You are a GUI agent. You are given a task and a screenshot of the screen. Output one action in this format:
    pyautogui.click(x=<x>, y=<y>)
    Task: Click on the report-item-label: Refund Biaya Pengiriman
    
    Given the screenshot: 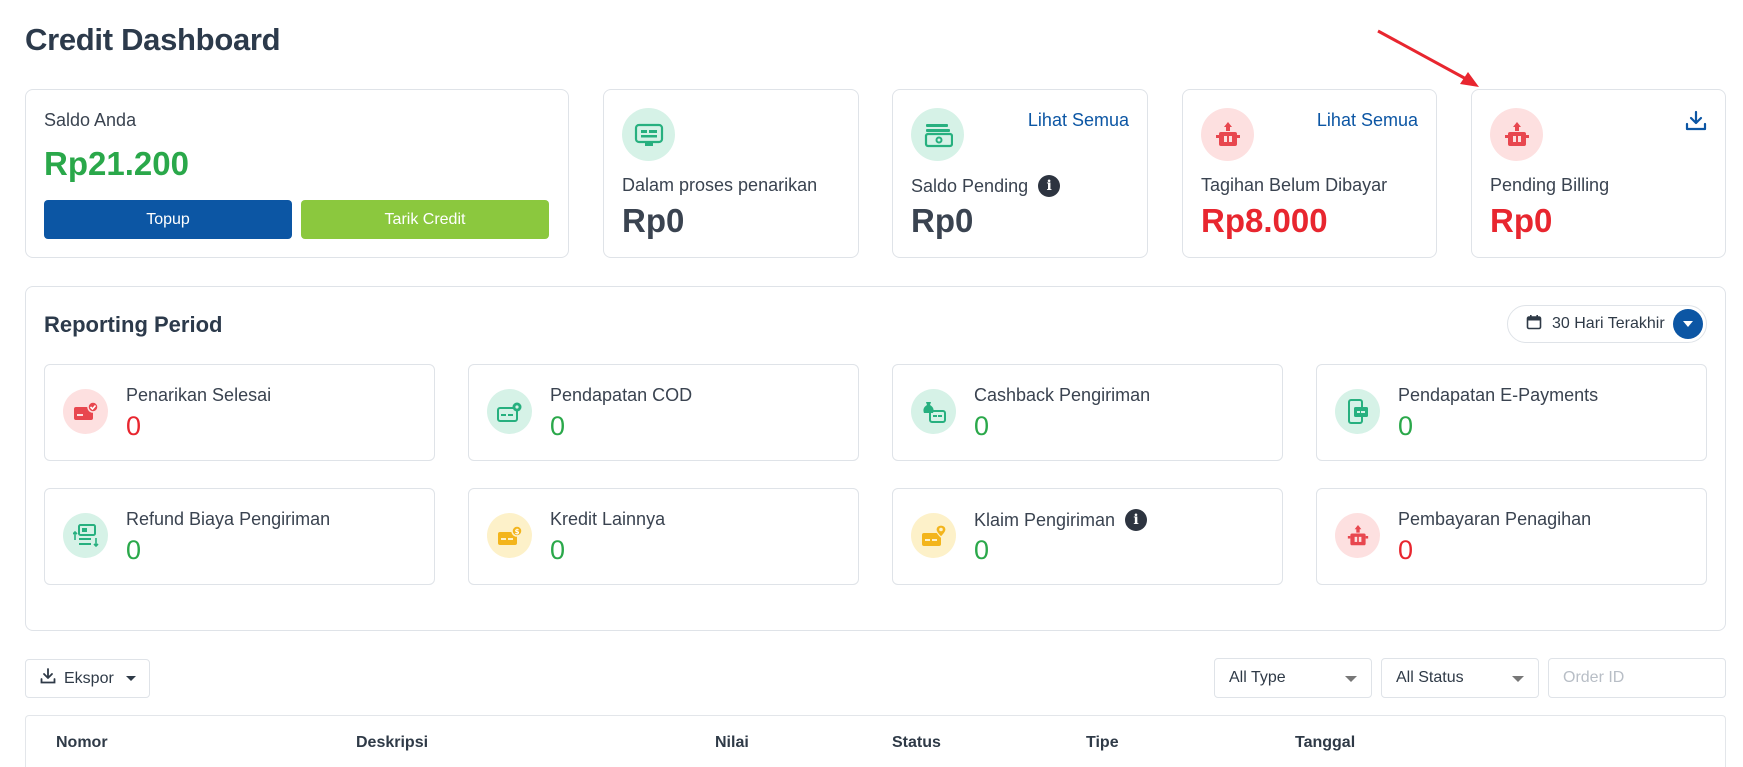 What is the action you would take?
    pyautogui.click(x=228, y=519)
    